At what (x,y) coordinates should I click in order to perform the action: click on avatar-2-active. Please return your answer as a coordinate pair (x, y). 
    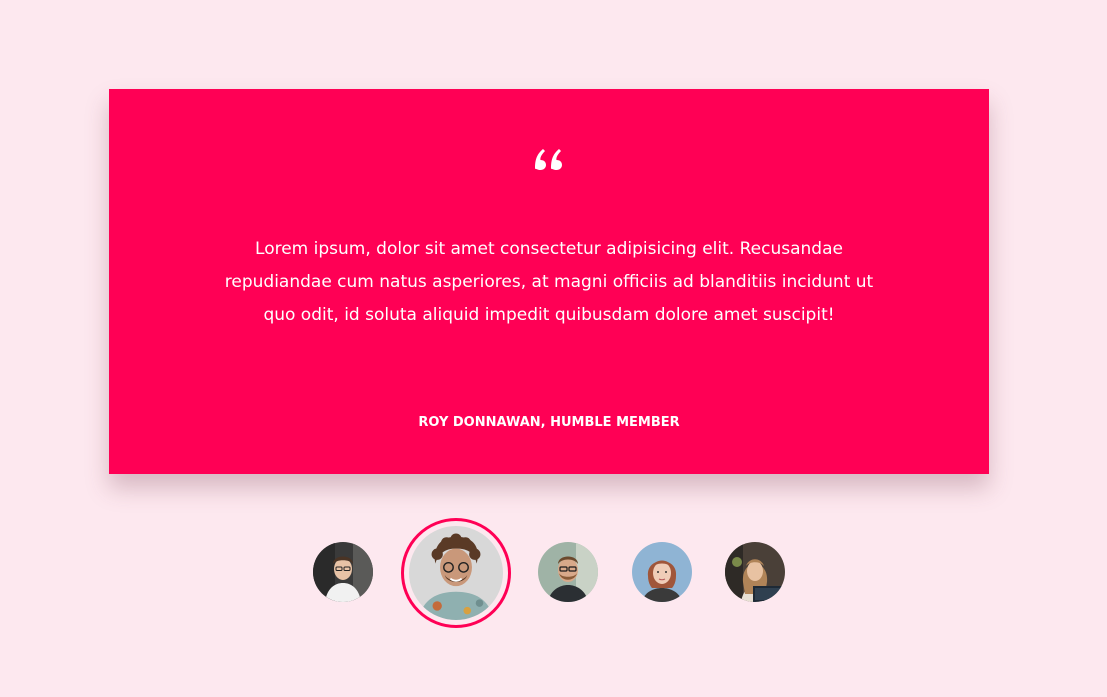
    Looking at the image, I should click on (456, 573).